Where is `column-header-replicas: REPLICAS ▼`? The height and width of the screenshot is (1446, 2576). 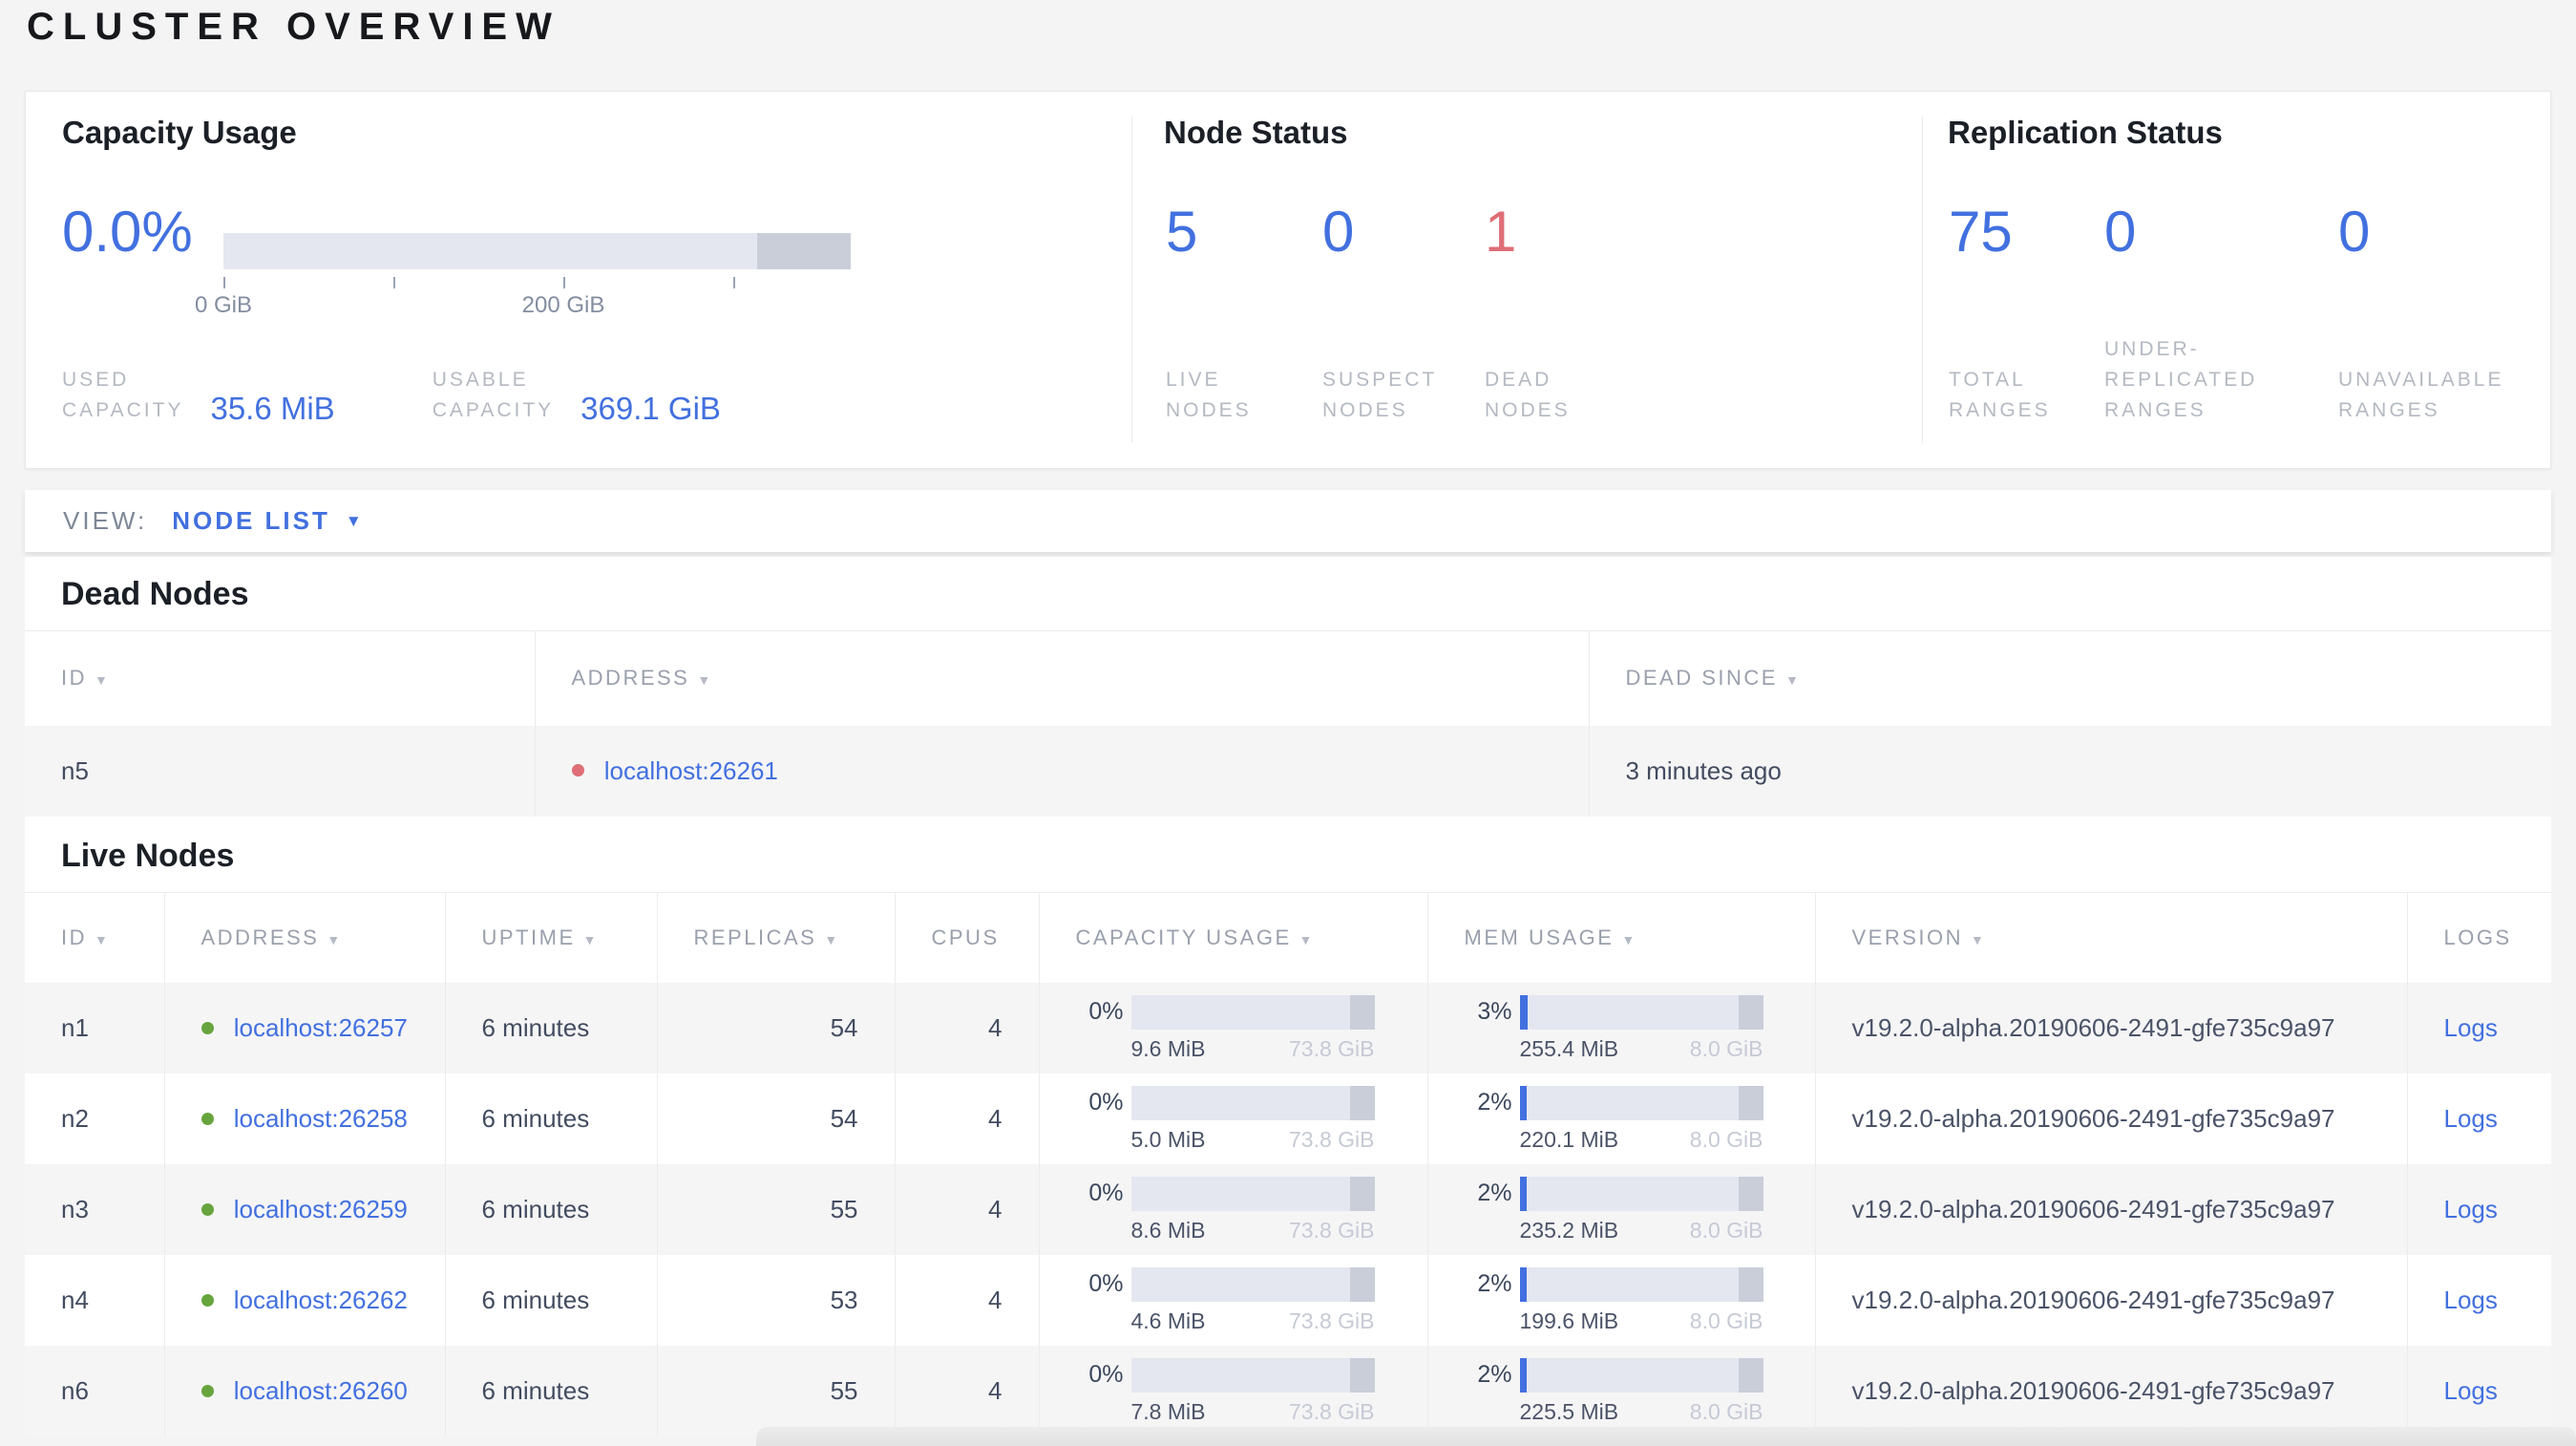 column-header-replicas: REPLICAS ▼ is located at coordinates (775, 937).